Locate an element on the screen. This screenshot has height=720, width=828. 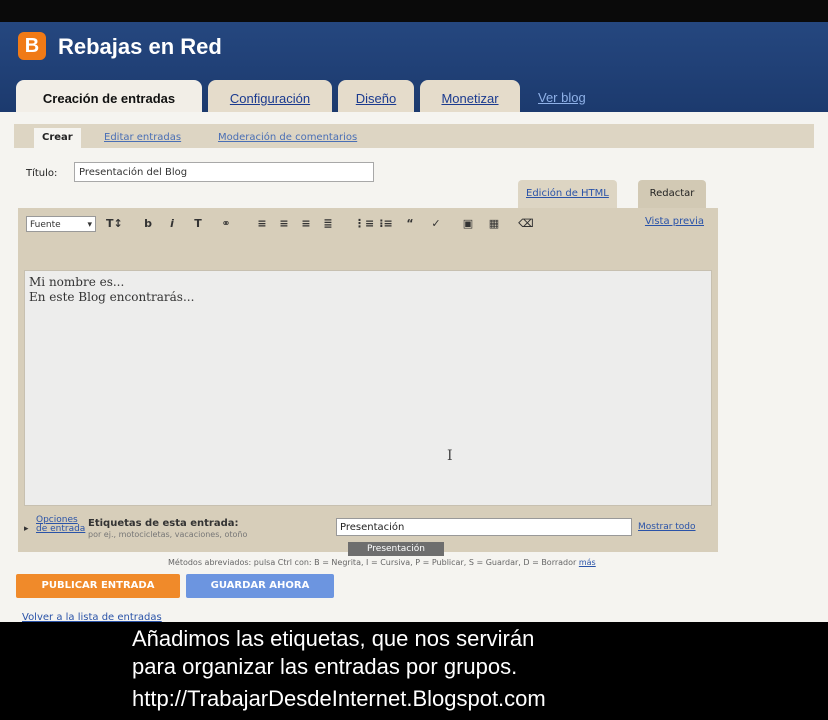
labels-title: Etiquetas de esta entrada: is located at coordinates (163, 523).